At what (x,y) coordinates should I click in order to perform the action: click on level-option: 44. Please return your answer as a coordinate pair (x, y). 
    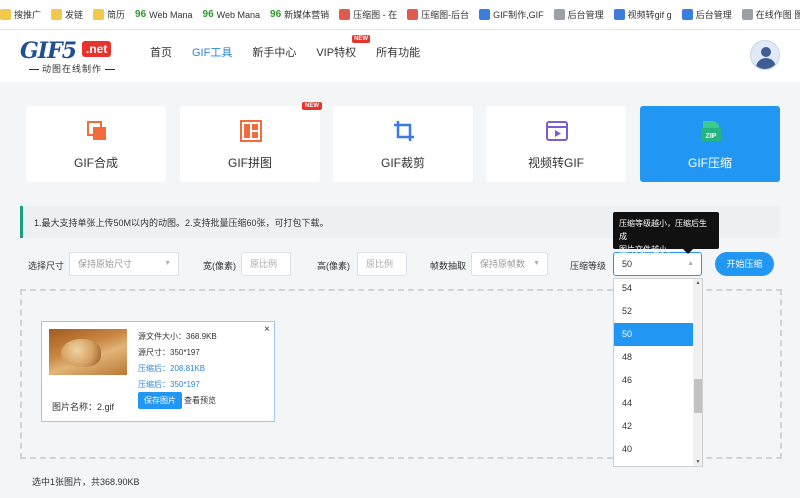
    Looking at the image, I should click on (653, 403).